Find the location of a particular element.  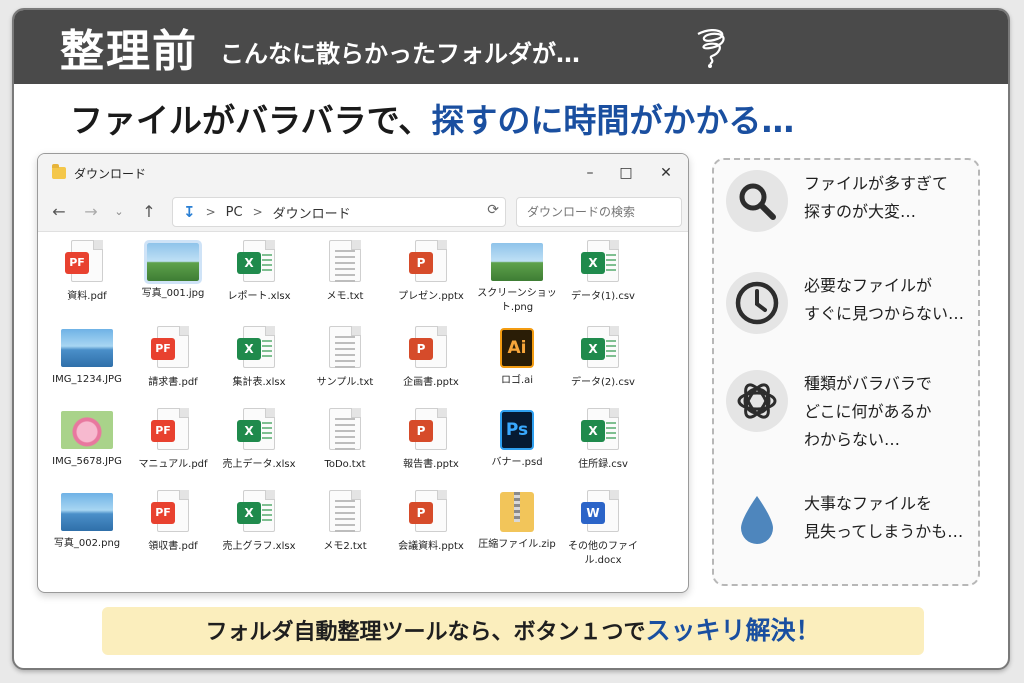

forward-arrow-icon: → is located at coordinates (91, 212).